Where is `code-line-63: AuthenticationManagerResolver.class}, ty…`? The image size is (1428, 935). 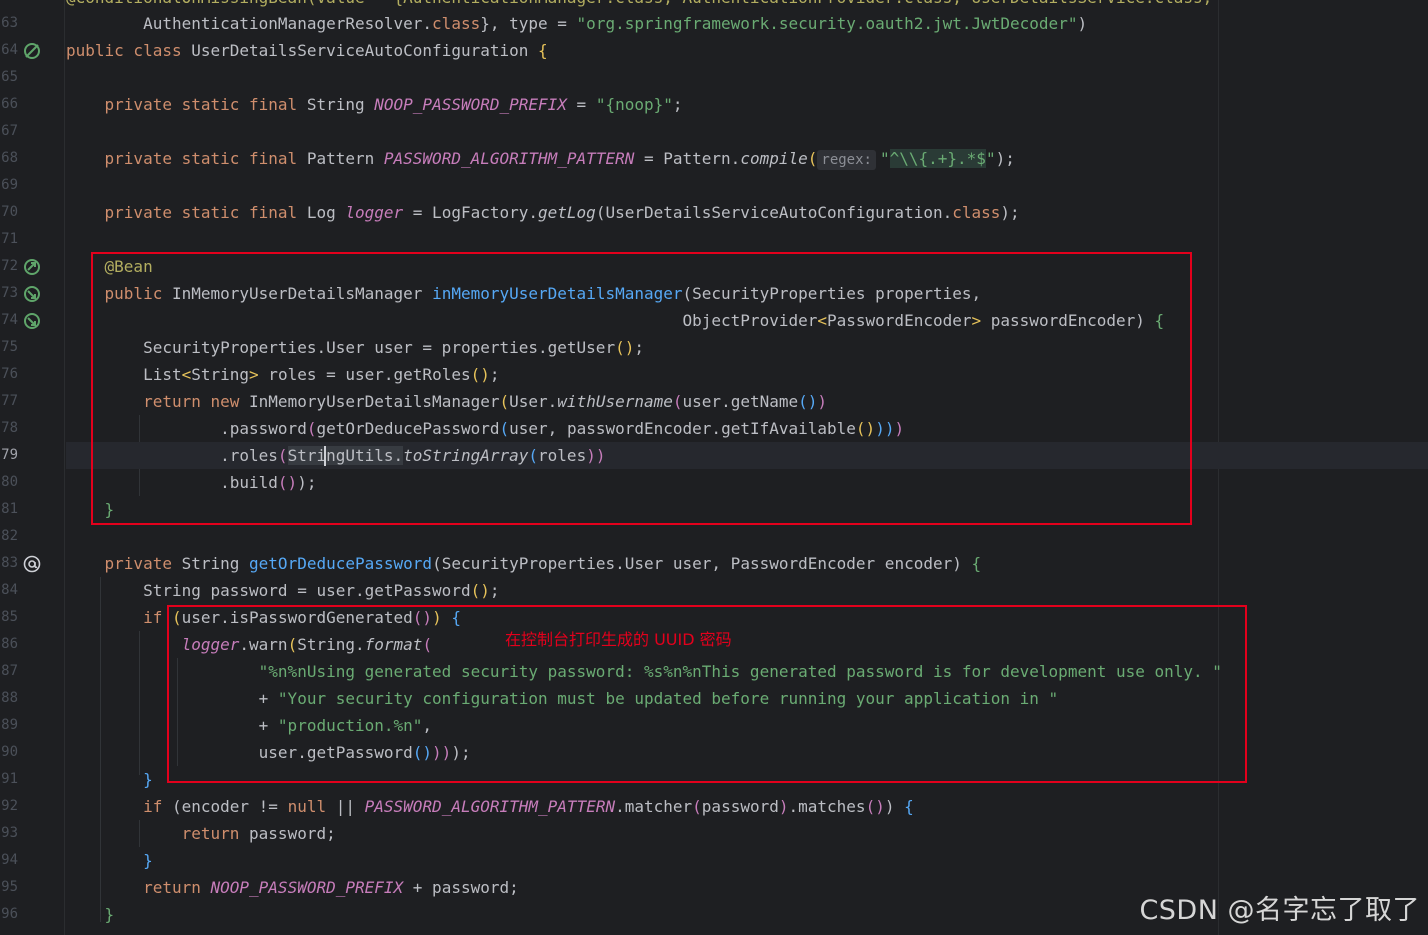 code-line-63: AuthenticationManagerResolver.class}, ty… is located at coordinates (747, 23).